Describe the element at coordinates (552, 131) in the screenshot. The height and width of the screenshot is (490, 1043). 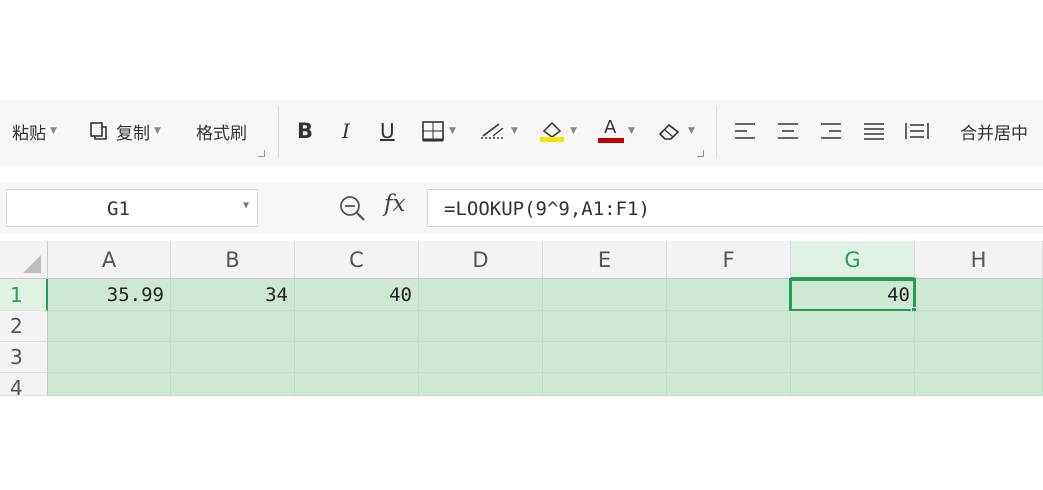
I see `paint-bucket-icon` at that location.